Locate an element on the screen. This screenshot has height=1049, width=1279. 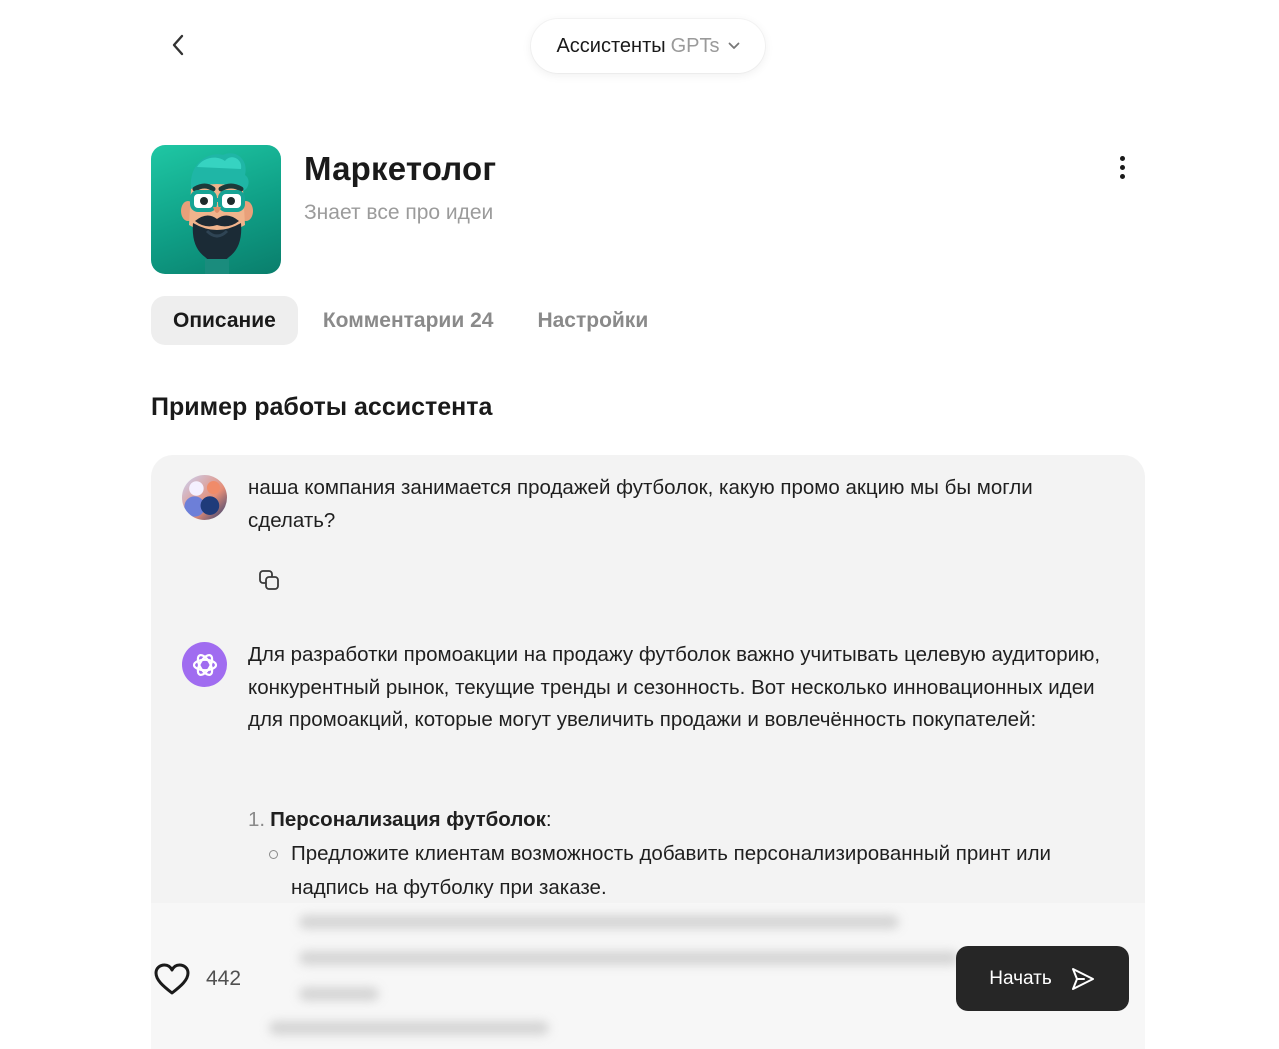
copy-button is located at coordinates (269, 580).